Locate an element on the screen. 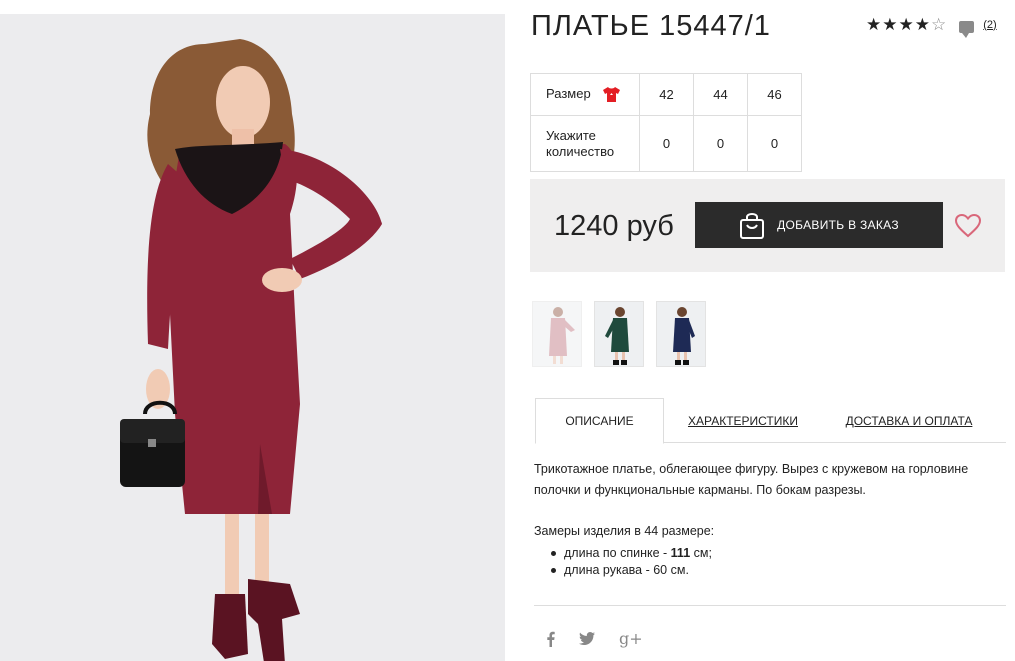 The image size is (1015, 661). thumbnail-pink is located at coordinates (557, 334).